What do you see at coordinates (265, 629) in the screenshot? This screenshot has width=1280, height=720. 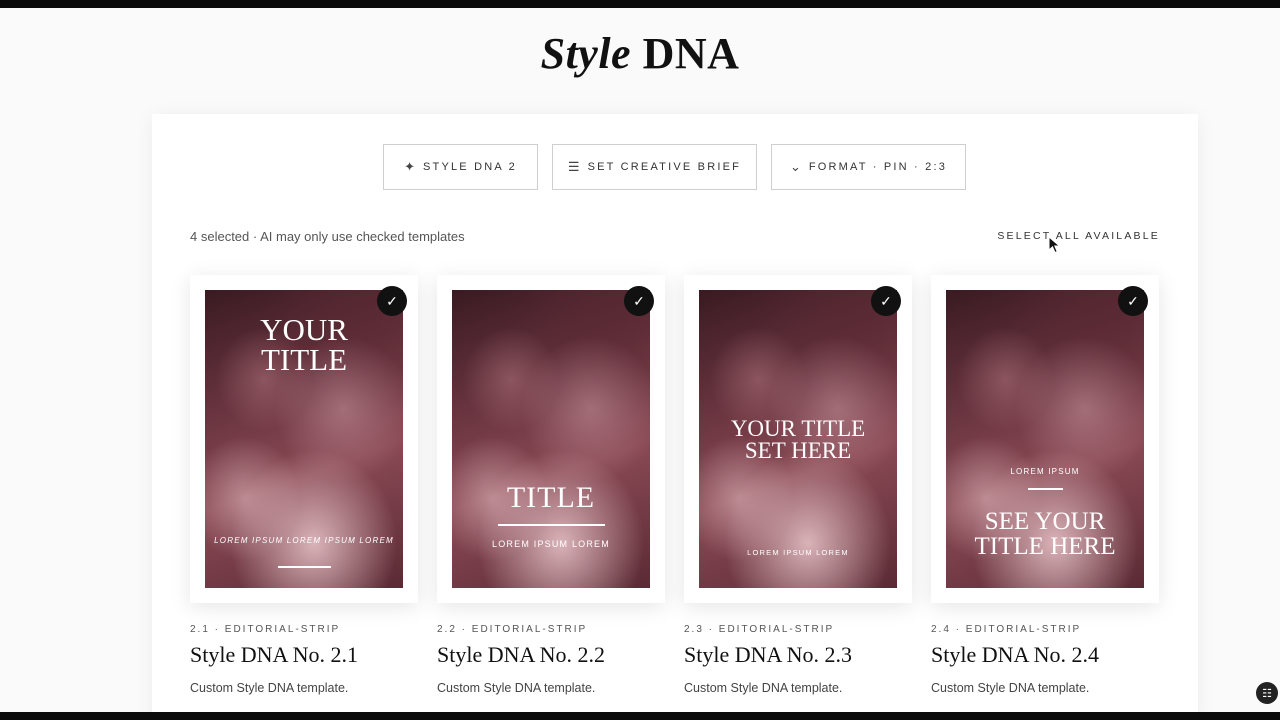 I see `card-meta: 2.1 · EDITORIAL-STRIP` at bounding box center [265, 629].